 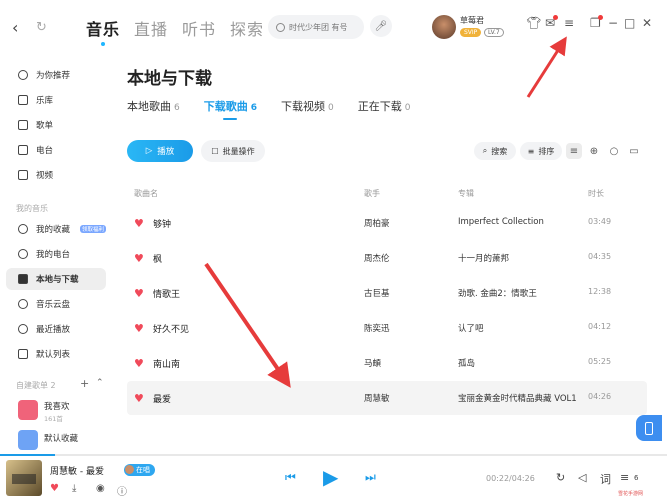 I want to click on playlist-title: 默认收藏, so click(x=61, y=438).